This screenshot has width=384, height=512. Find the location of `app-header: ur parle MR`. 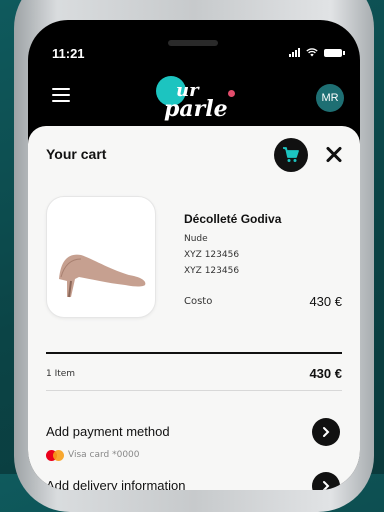

app-header: ur parle MR is located at coordinates (194, 98).